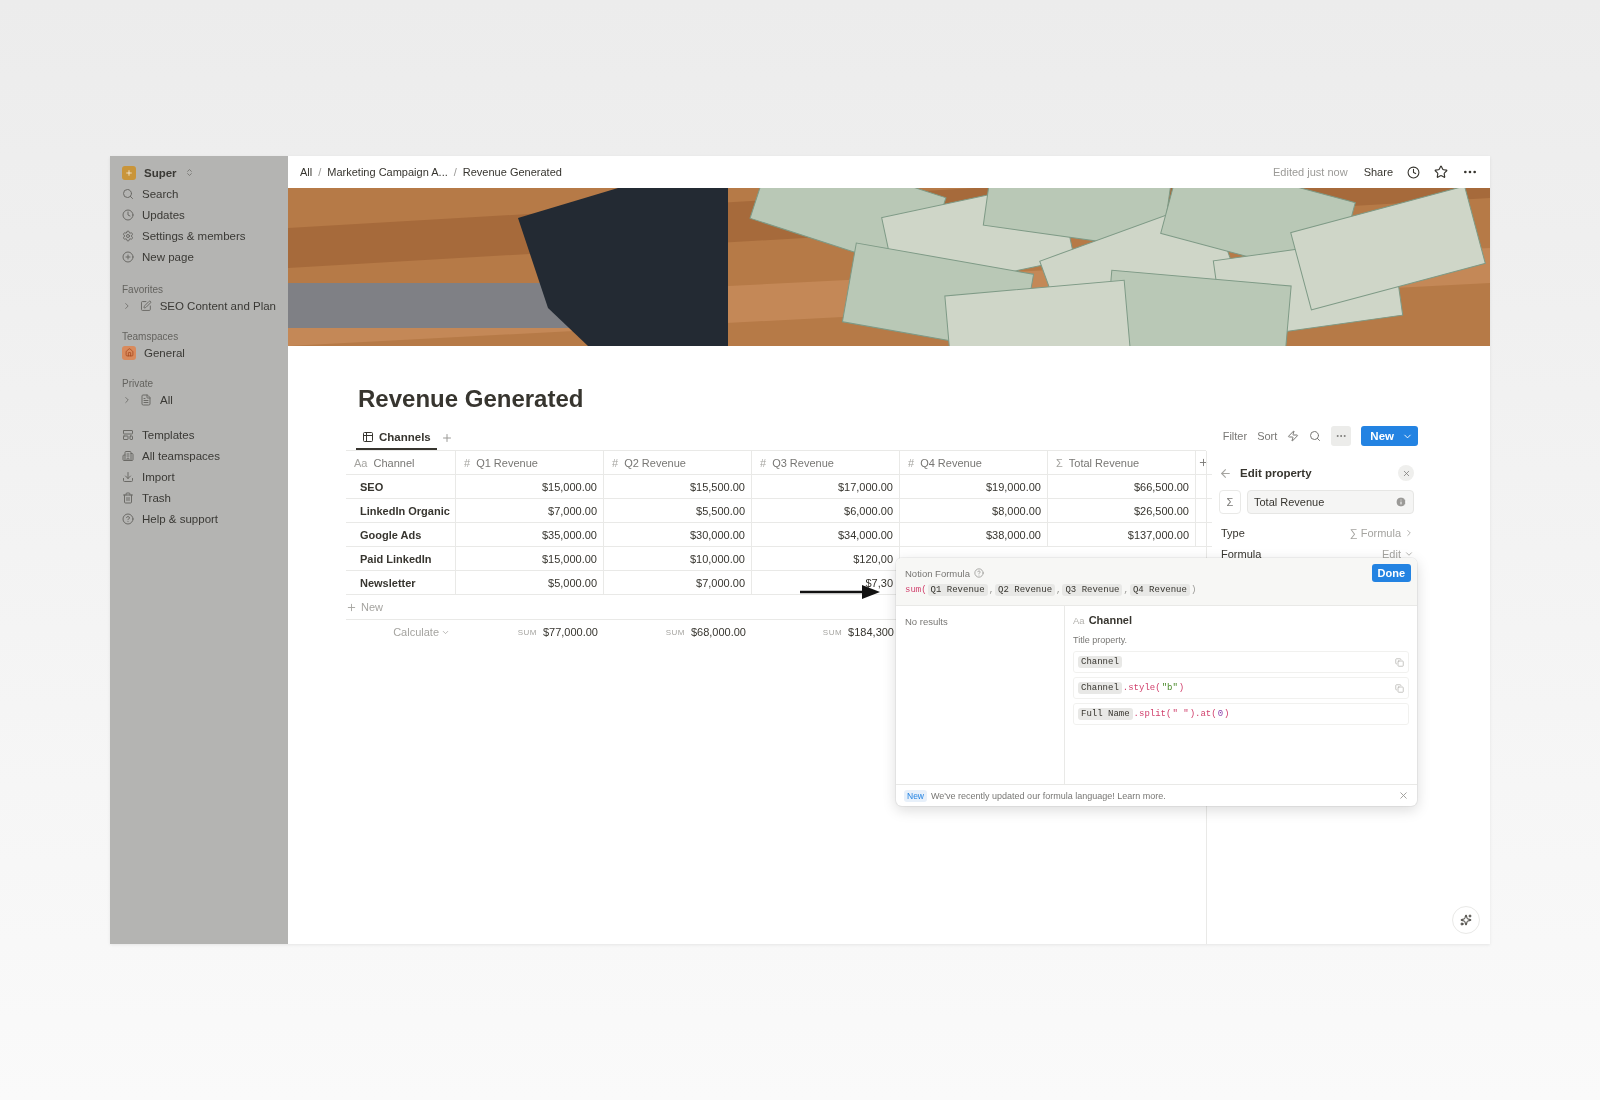 The image size is (1600, 1100). Describe the element at coordinates (138, 383) in the screenshot. I see `section-label: Private` at that location.